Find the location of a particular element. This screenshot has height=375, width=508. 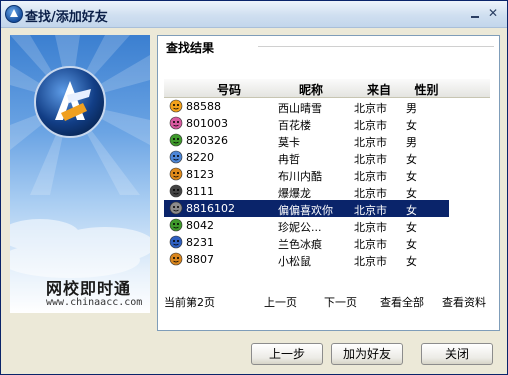

blue-hair-avatar-icon is located at coordinates (176, 242).